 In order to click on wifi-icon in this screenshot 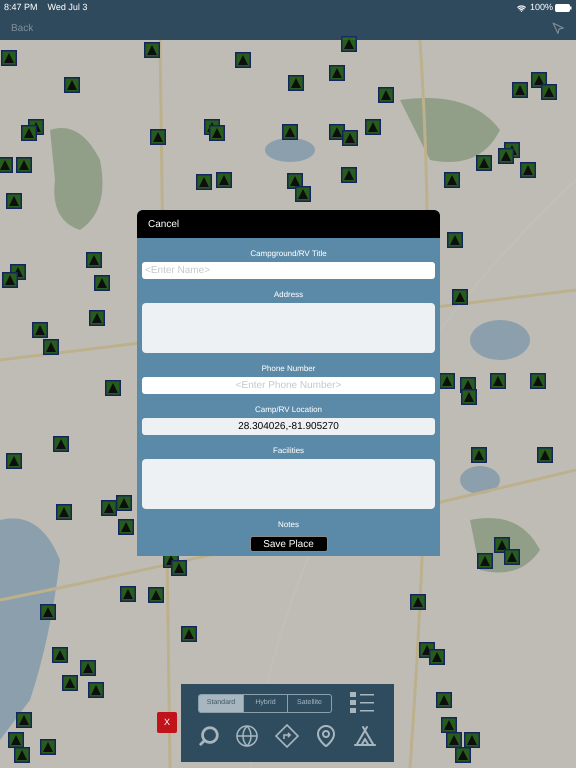, I will do `click(521, 8)`.